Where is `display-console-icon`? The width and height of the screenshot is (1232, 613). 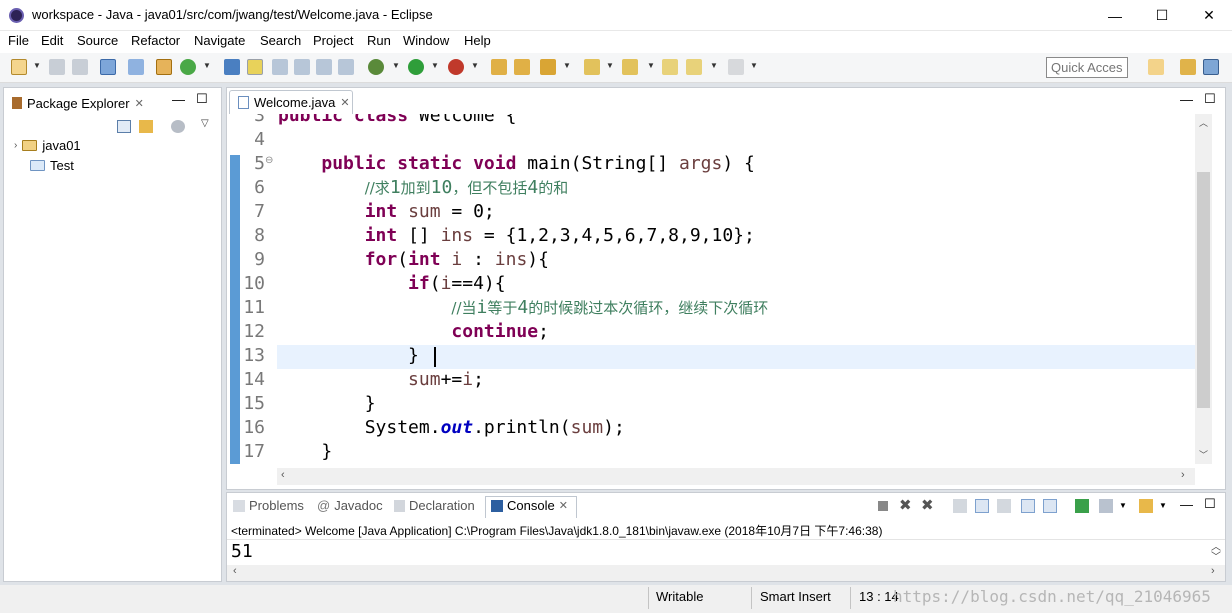 display-console-icon is located at coordinates (1106, 506).